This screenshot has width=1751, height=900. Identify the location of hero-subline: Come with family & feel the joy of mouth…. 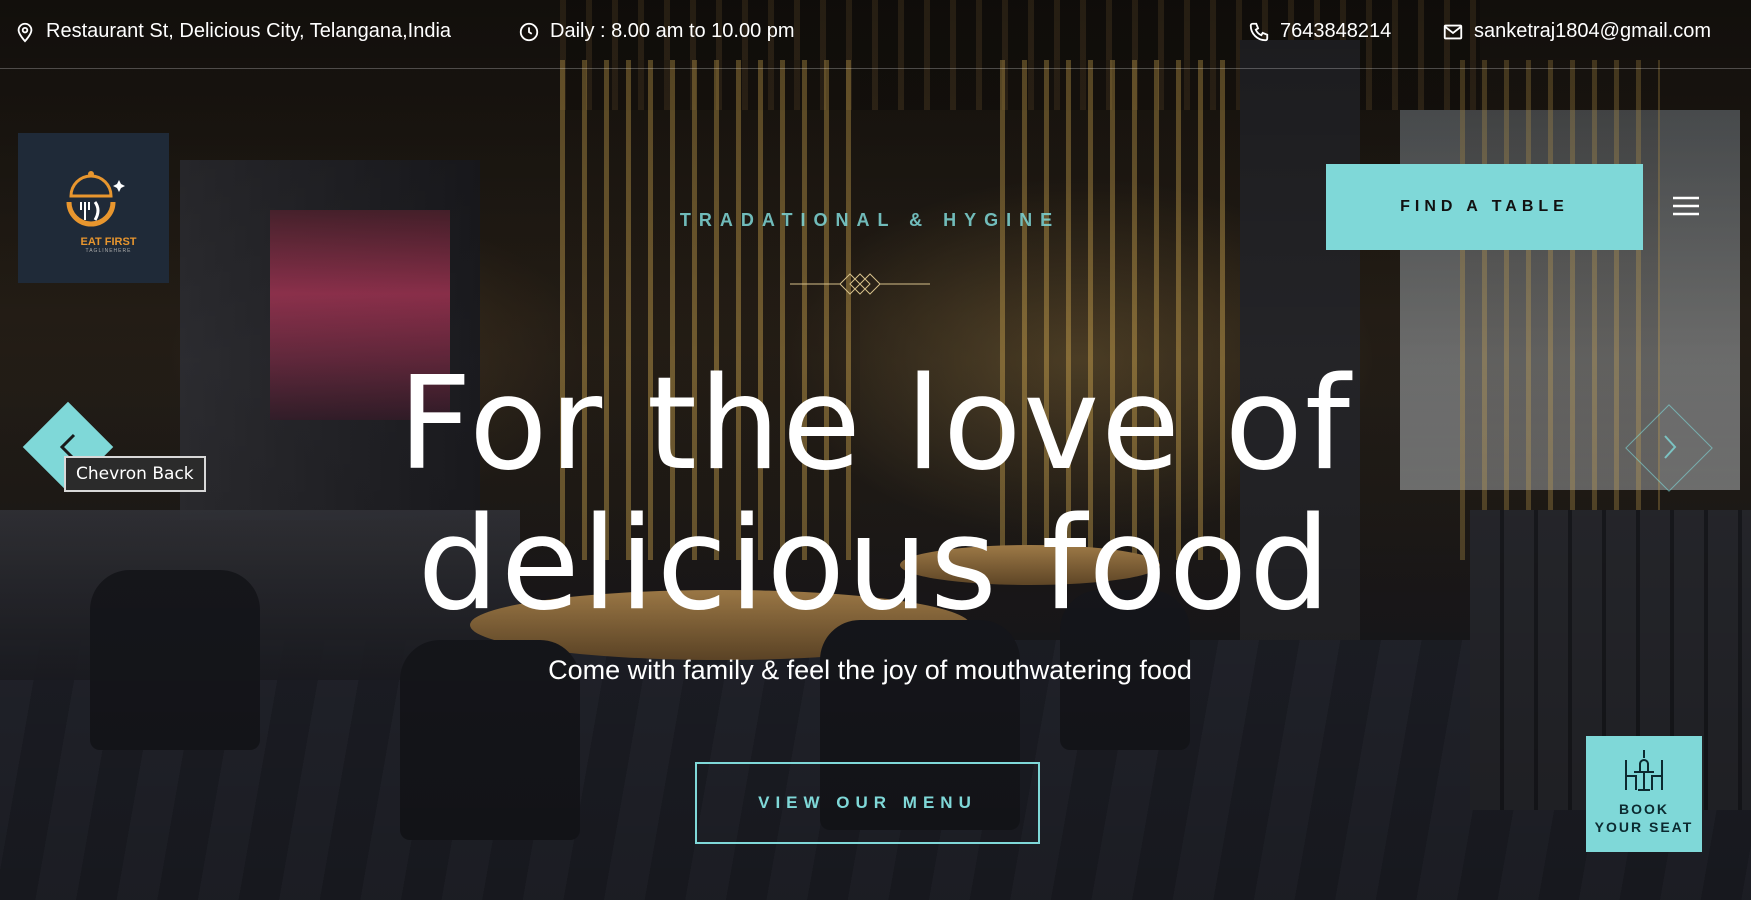
(870, 670).